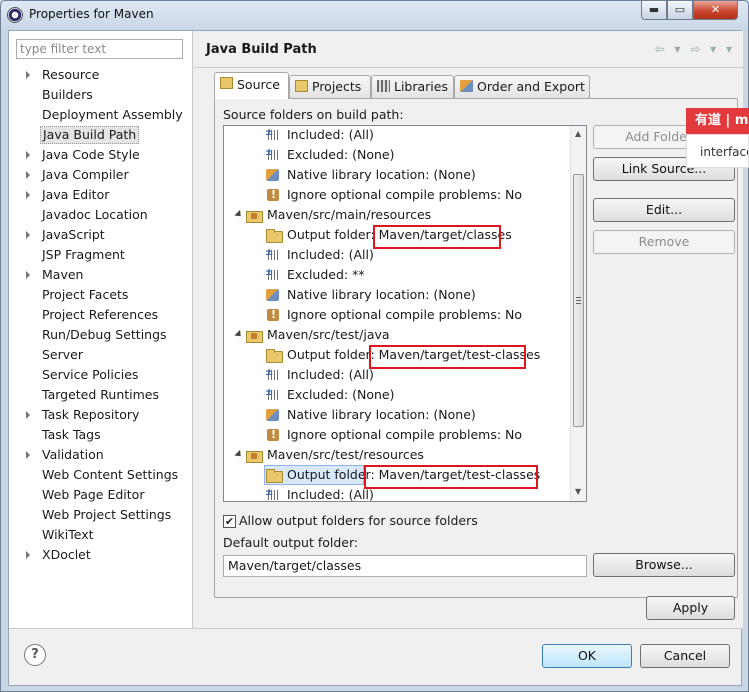 The height and width of the screenshot is (692, 749). I want to click on nav-item: Project References, so click(100, 315).